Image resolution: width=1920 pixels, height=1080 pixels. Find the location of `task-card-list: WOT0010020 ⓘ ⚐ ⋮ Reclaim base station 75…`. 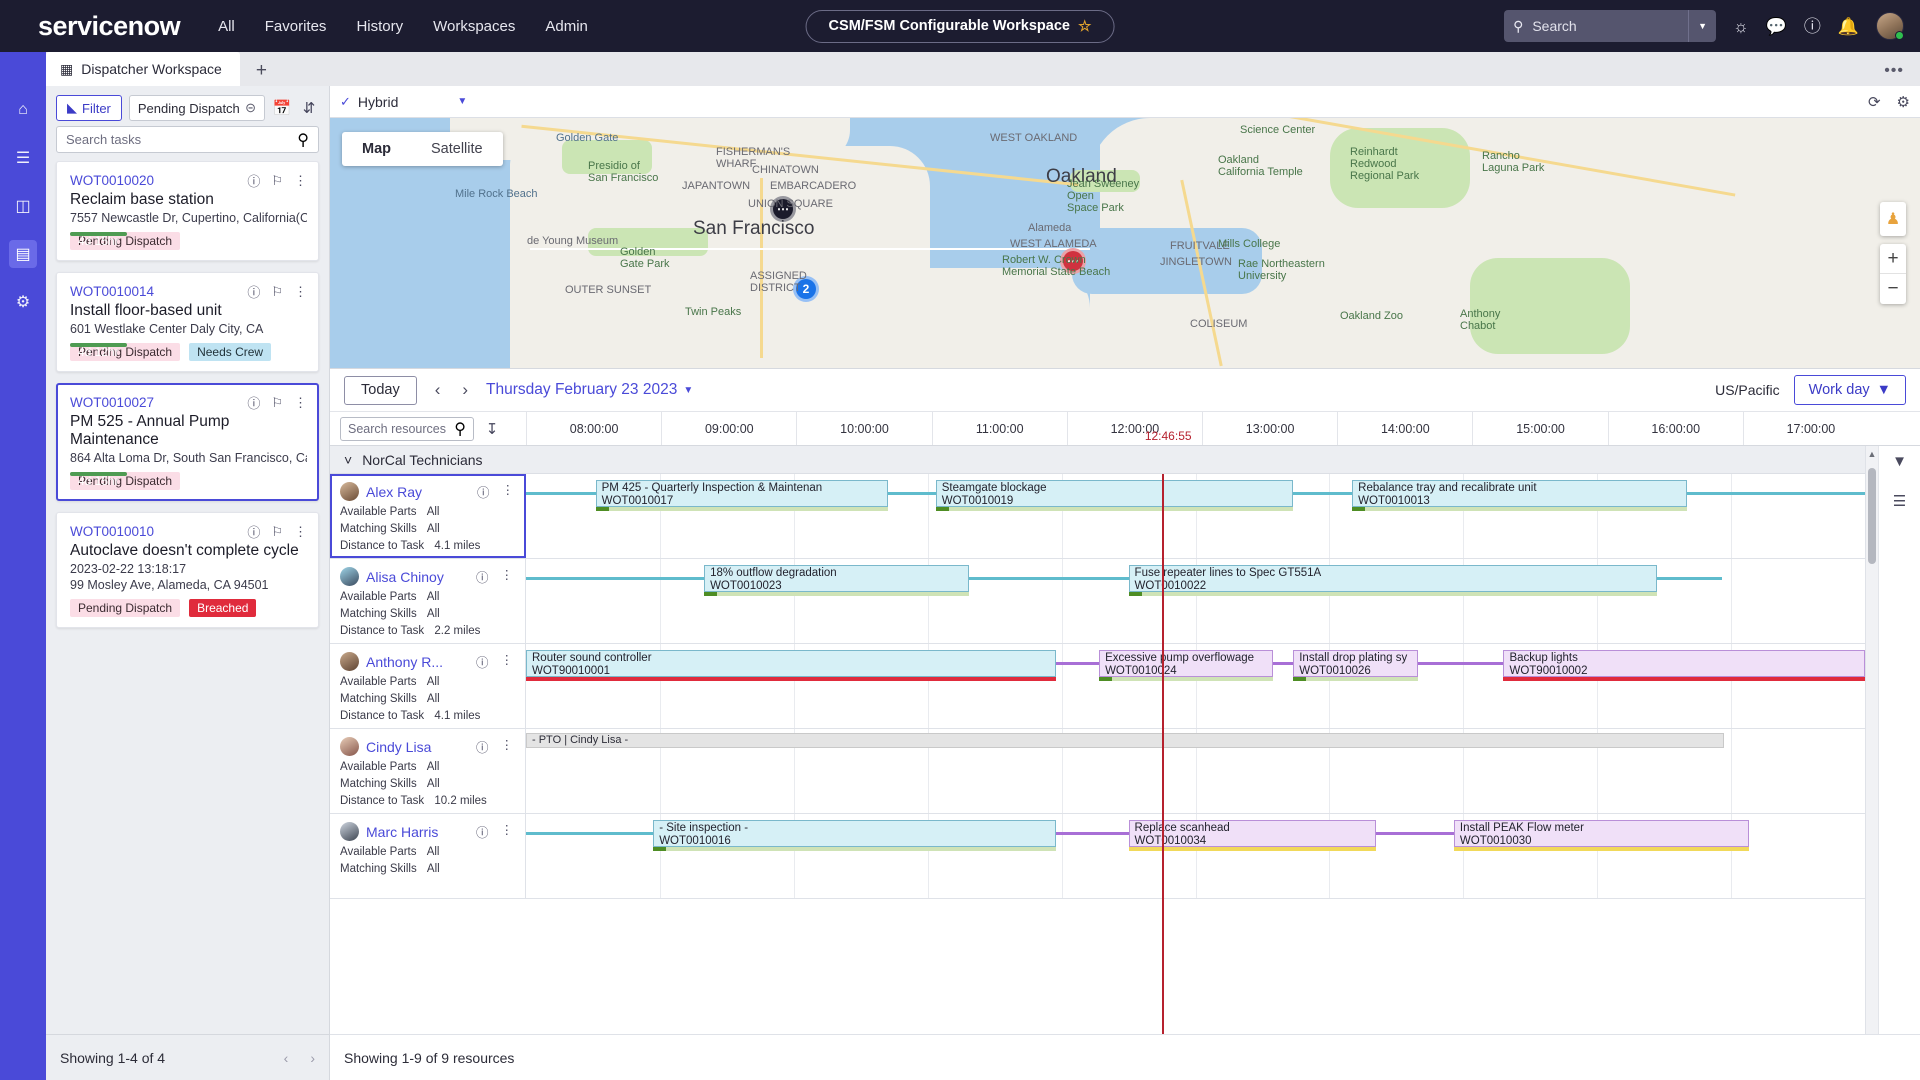

task-card-list: WOT0010020 ⓘ ⚐ ⋮ Reclaim base station 75… is located at coordinates (187, 597).